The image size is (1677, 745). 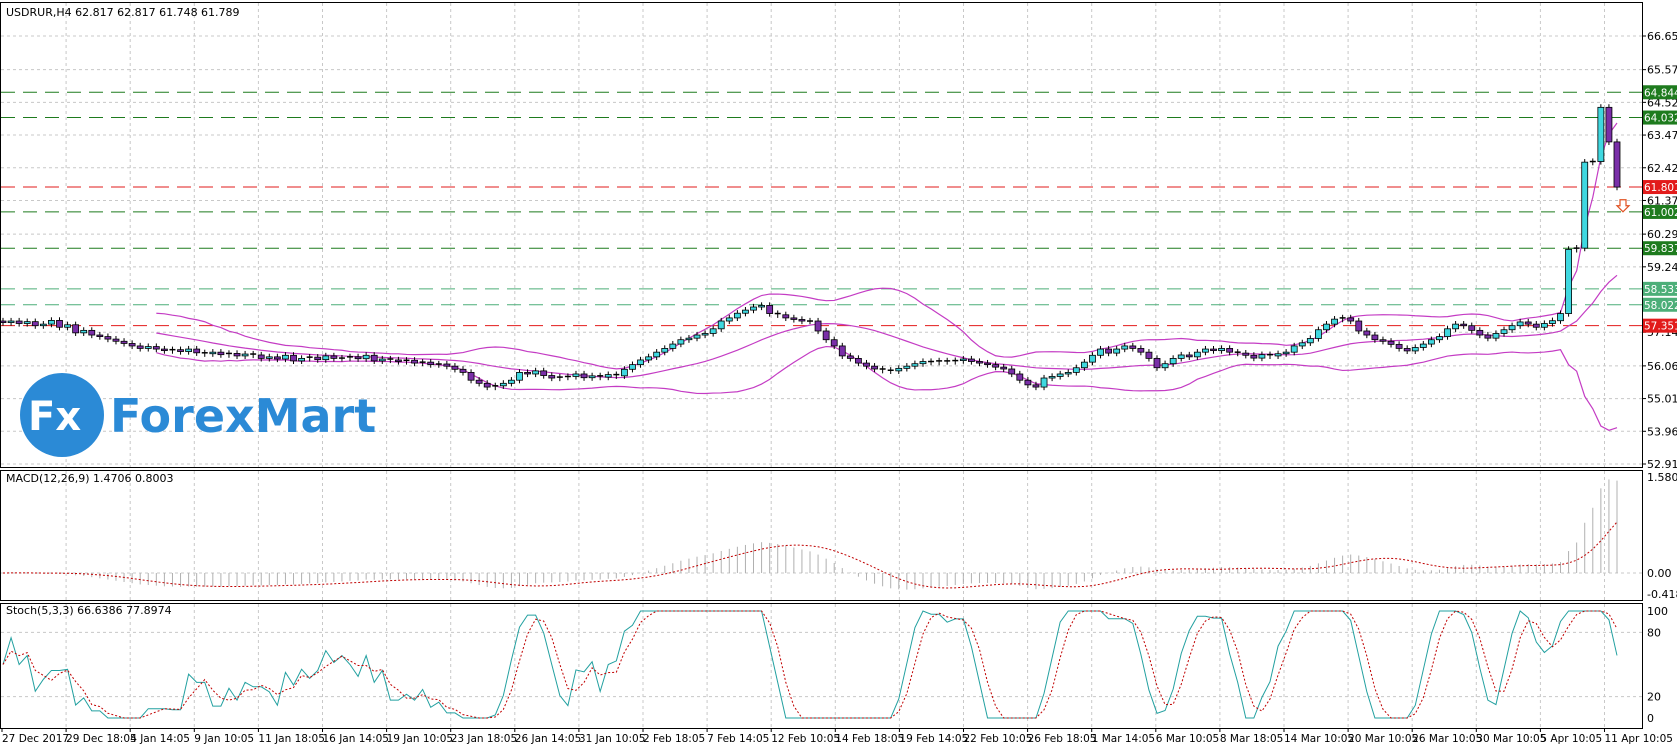 What do you see at coordinates (160, 739) in the screenshot?
I see `time-label: 4 Jan 14:05` at bounding box center [160, 739].